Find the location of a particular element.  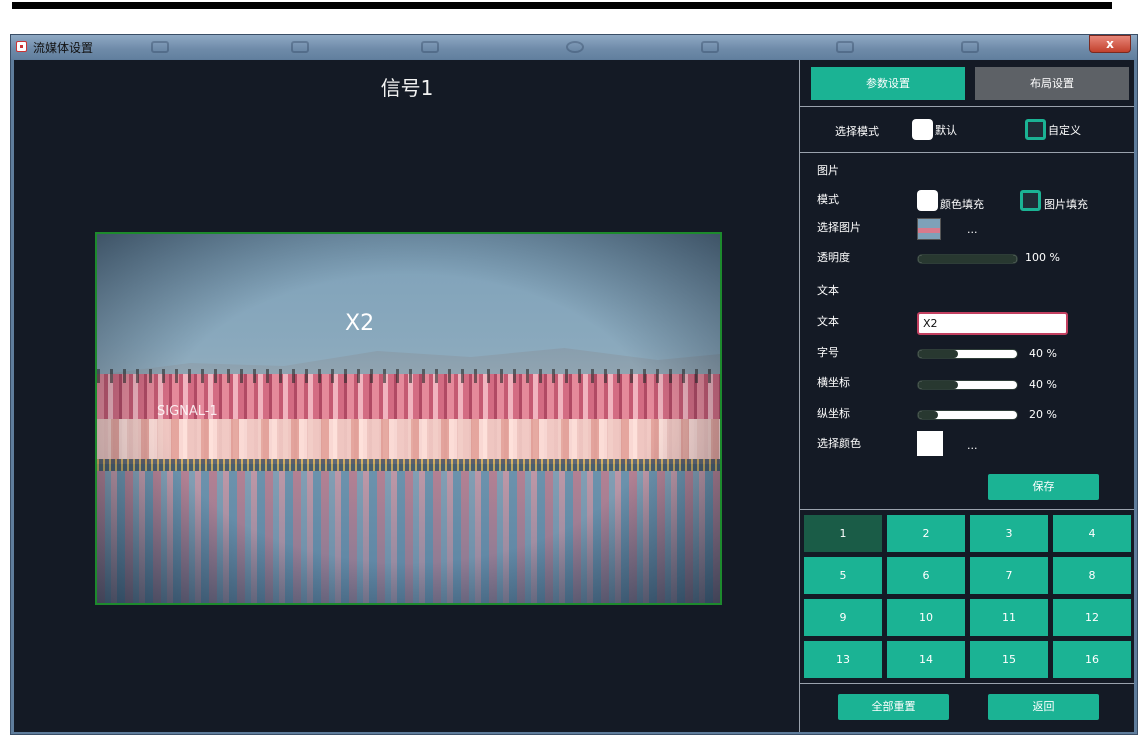

opacity-label: 透明度 is located at coordinates (833, 257).